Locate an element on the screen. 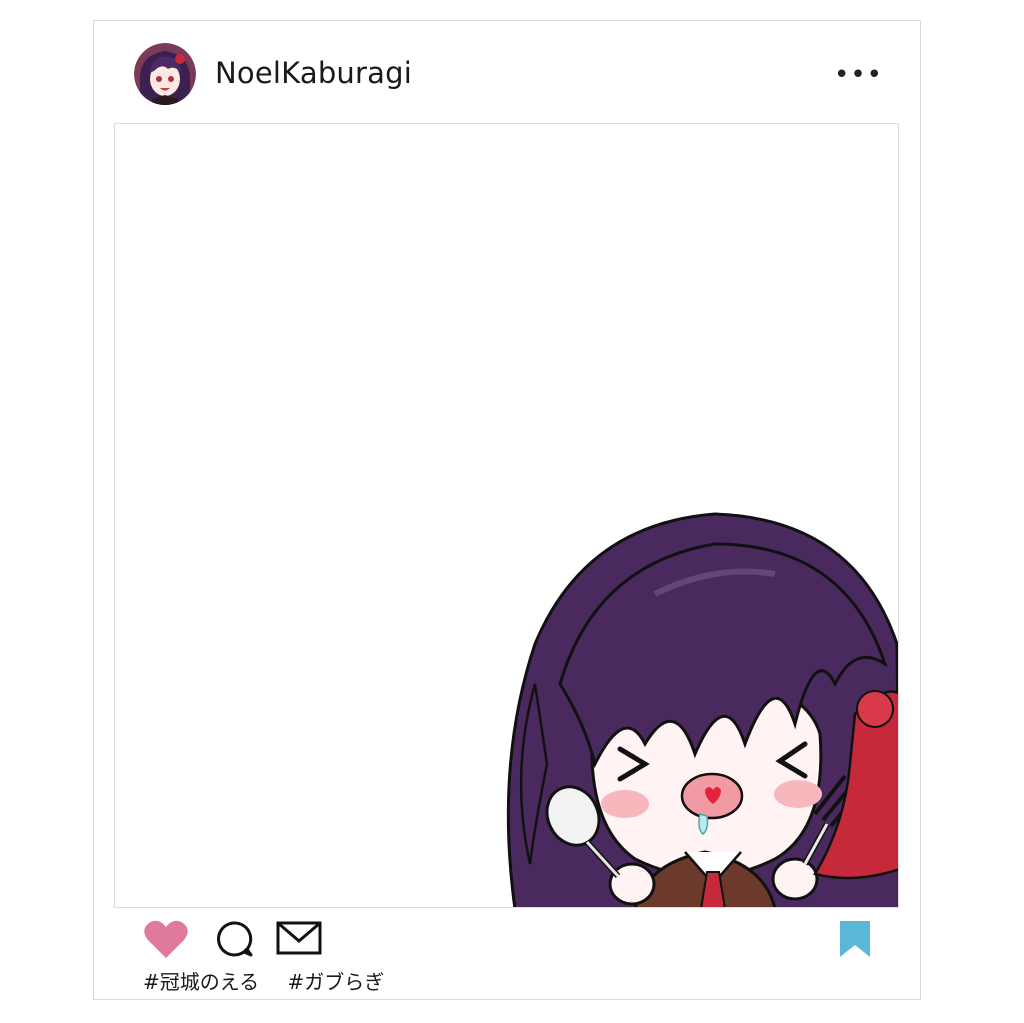 This screenshot has width=1024, height=1023. hashtag-link: #ガブらぎ is located at coordinates (336, 980).